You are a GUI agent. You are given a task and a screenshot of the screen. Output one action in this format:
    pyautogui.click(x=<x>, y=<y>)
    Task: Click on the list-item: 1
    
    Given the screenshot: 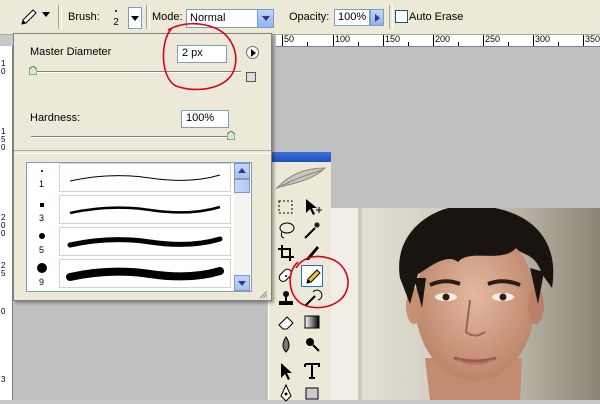 What is the action you would take?
    pyautogui.click(x=130, y=178)
    